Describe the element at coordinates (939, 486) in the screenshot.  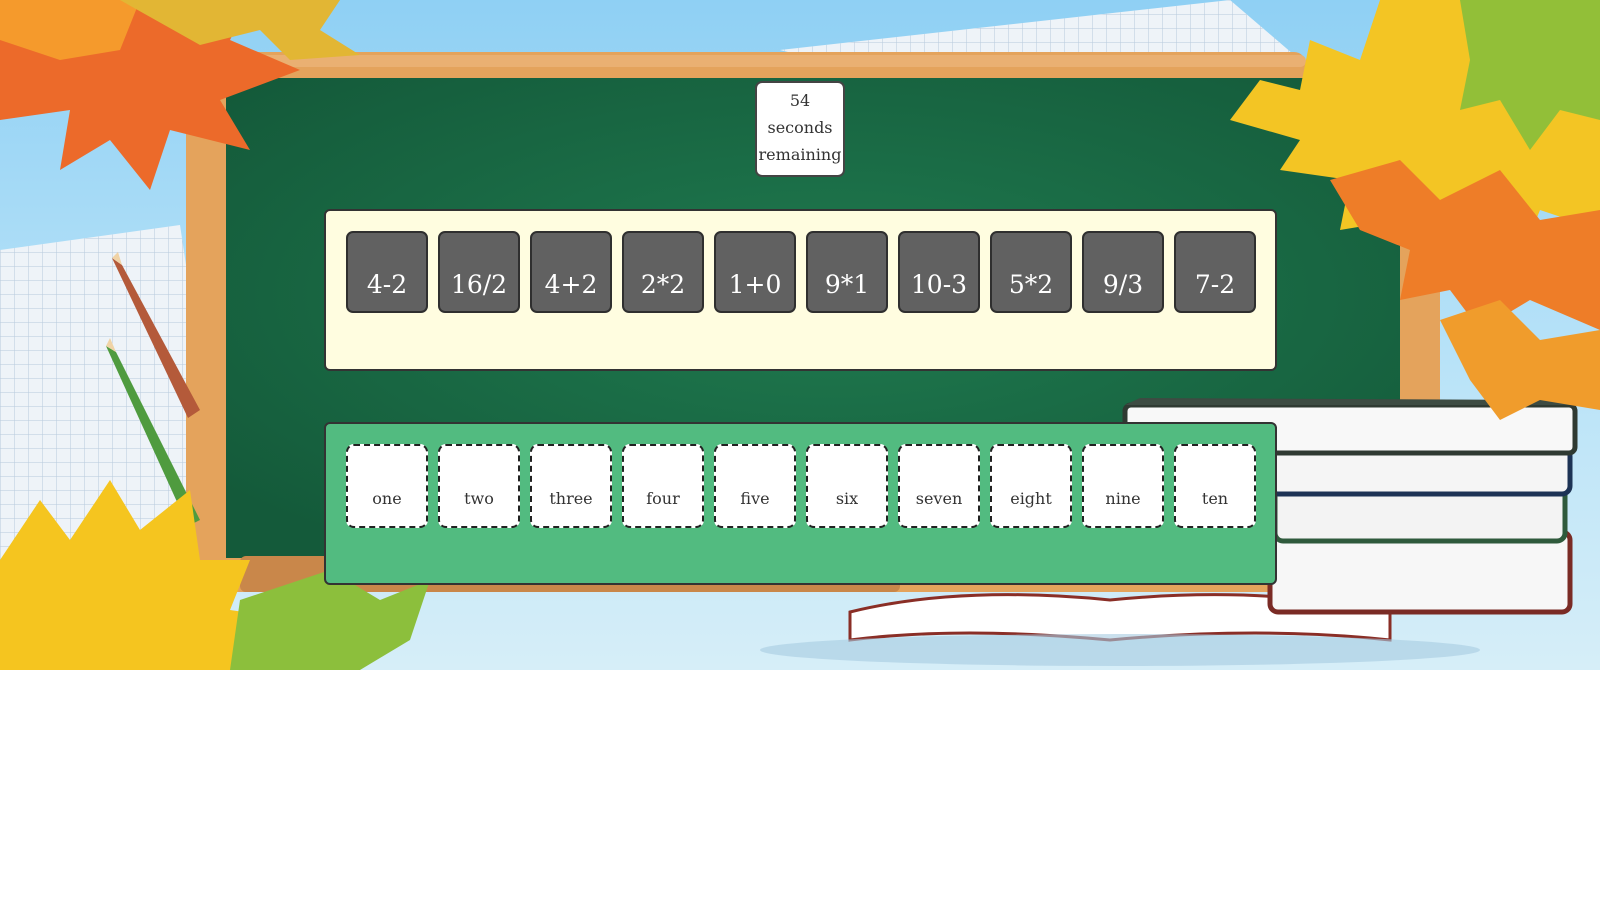
I see `answer-drop-slot: seven` at that location.